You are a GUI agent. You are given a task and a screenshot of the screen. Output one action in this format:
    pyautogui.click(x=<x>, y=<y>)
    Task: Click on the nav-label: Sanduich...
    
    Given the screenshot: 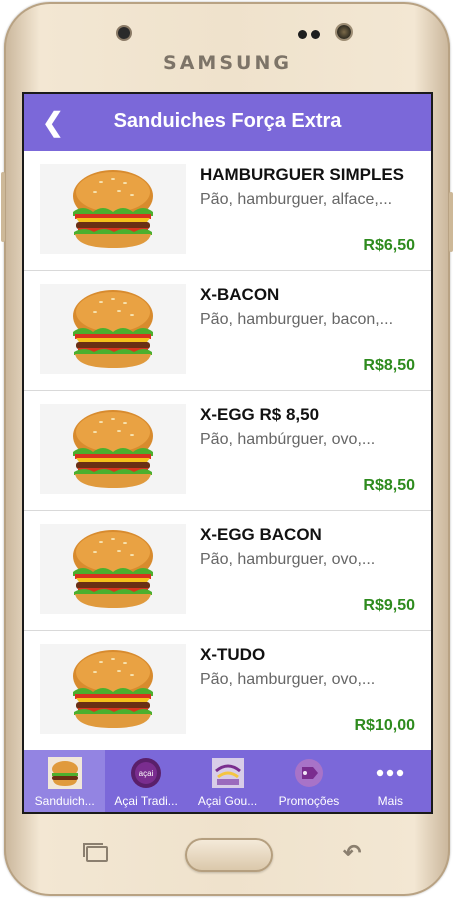 What is the action you would take?
    pyautogui.click(x=64, y=801)
    